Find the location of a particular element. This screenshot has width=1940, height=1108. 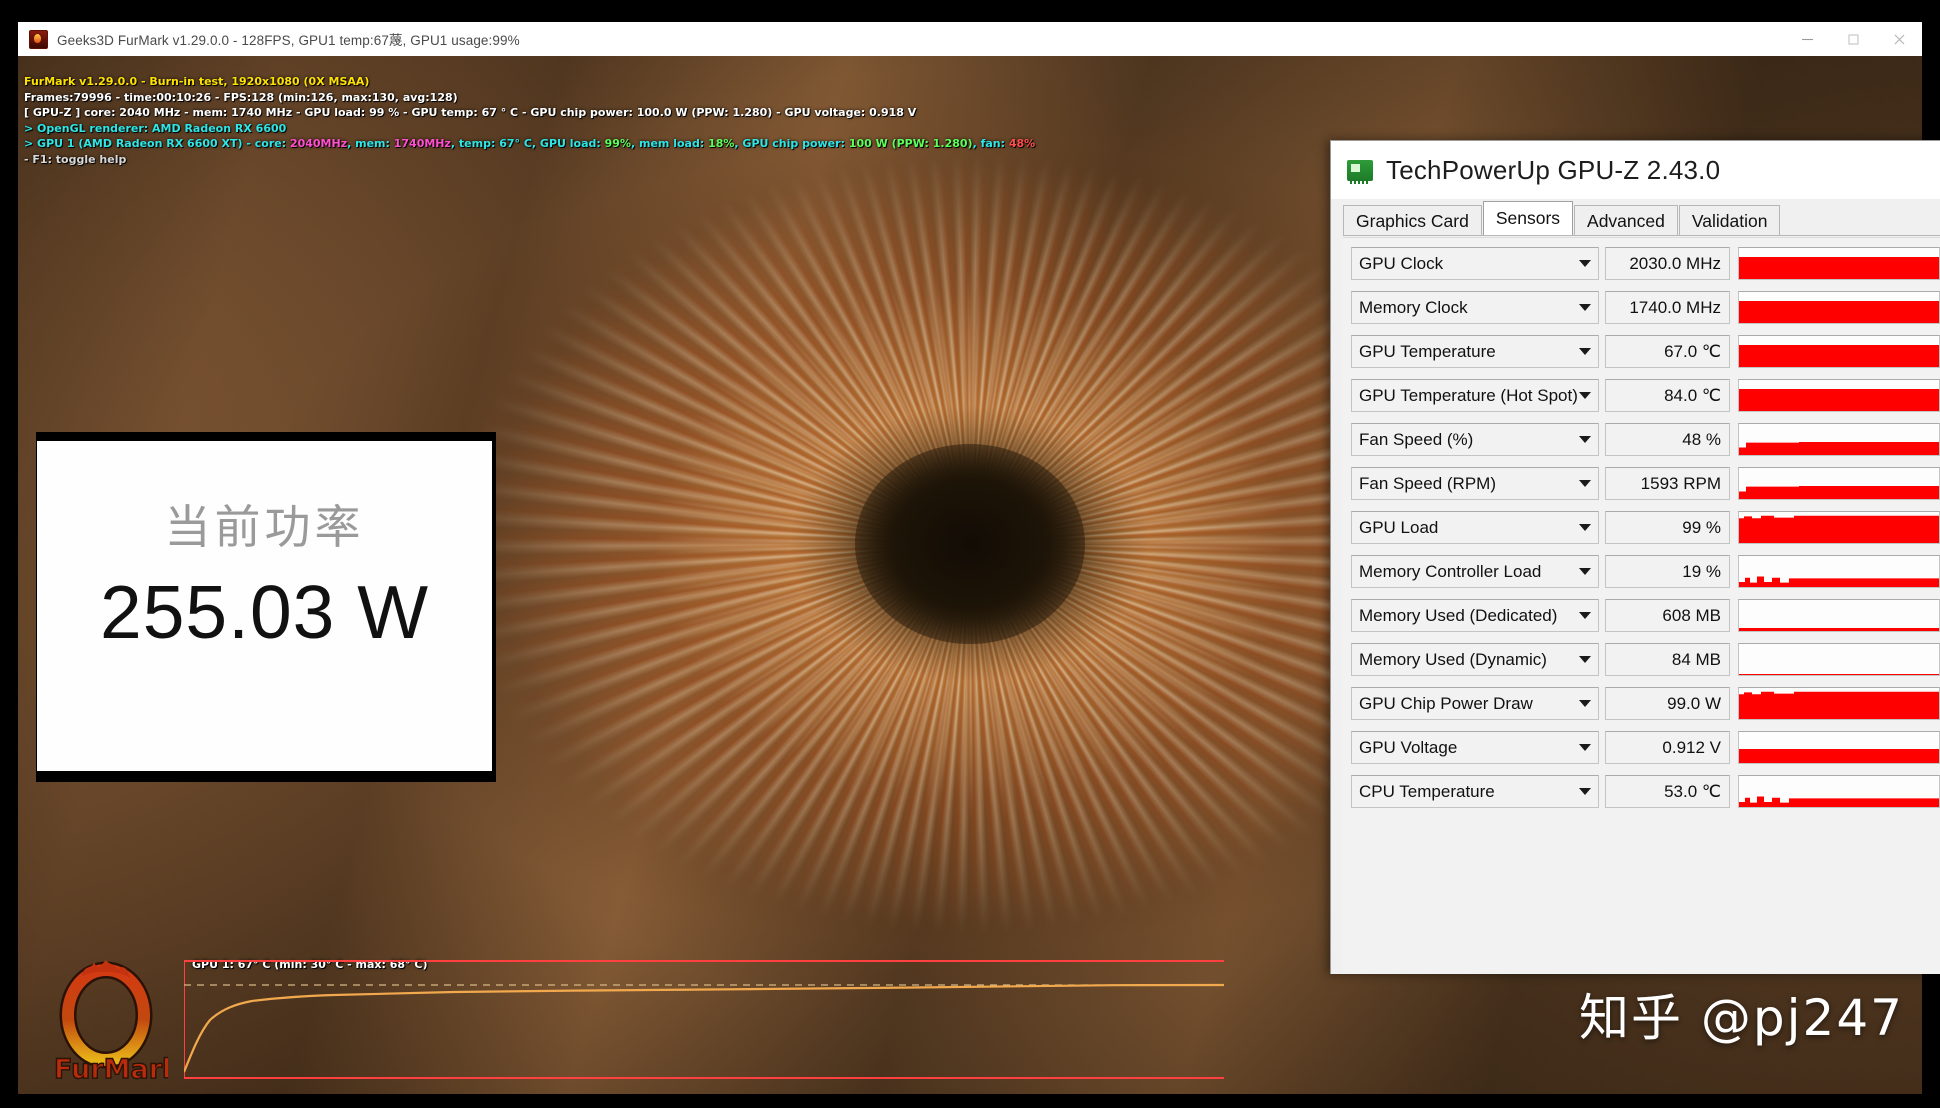

osd-line-renderer: > OpenGL renderer: AMD Radeon RX 6600 is located at coordinates (155, 128).